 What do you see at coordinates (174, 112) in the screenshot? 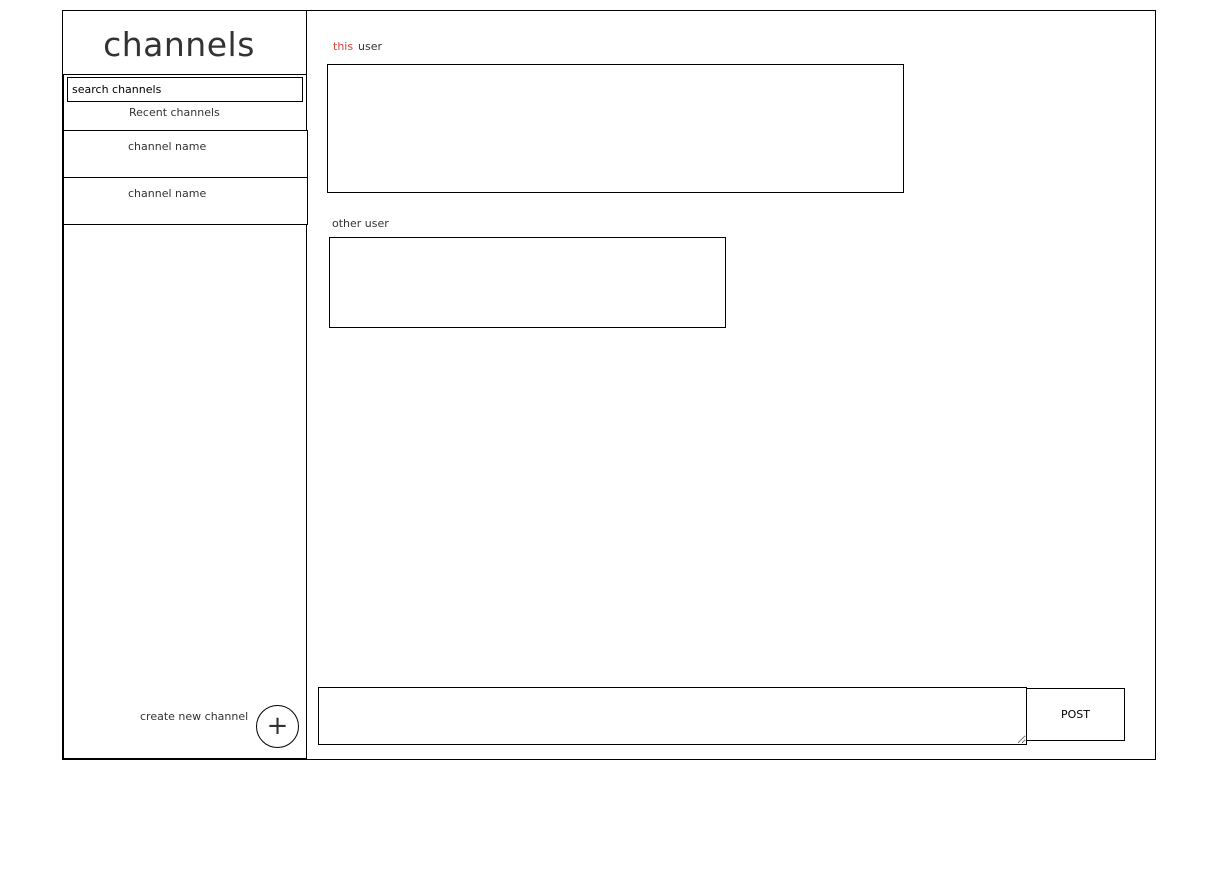
I see `recent-channels-label: Recent channels` at bounding box center [174, 112].